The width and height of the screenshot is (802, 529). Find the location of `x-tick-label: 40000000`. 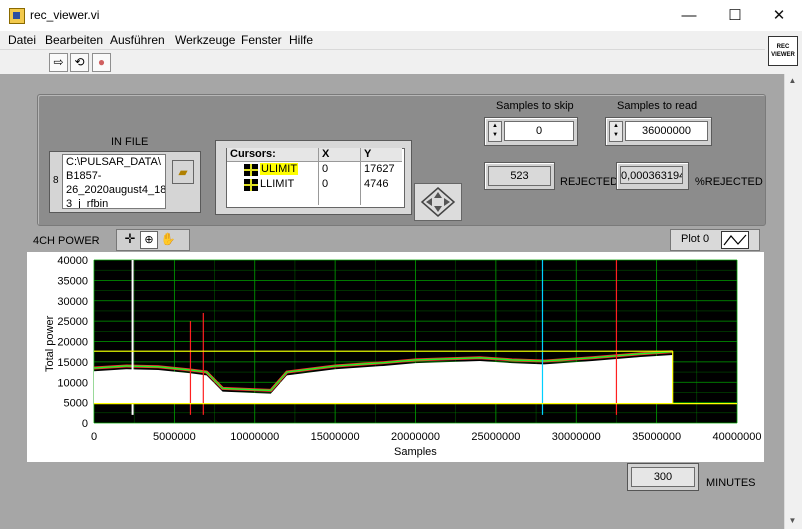

x-tick-label: 40000000 is located at coordinates (737, 437).